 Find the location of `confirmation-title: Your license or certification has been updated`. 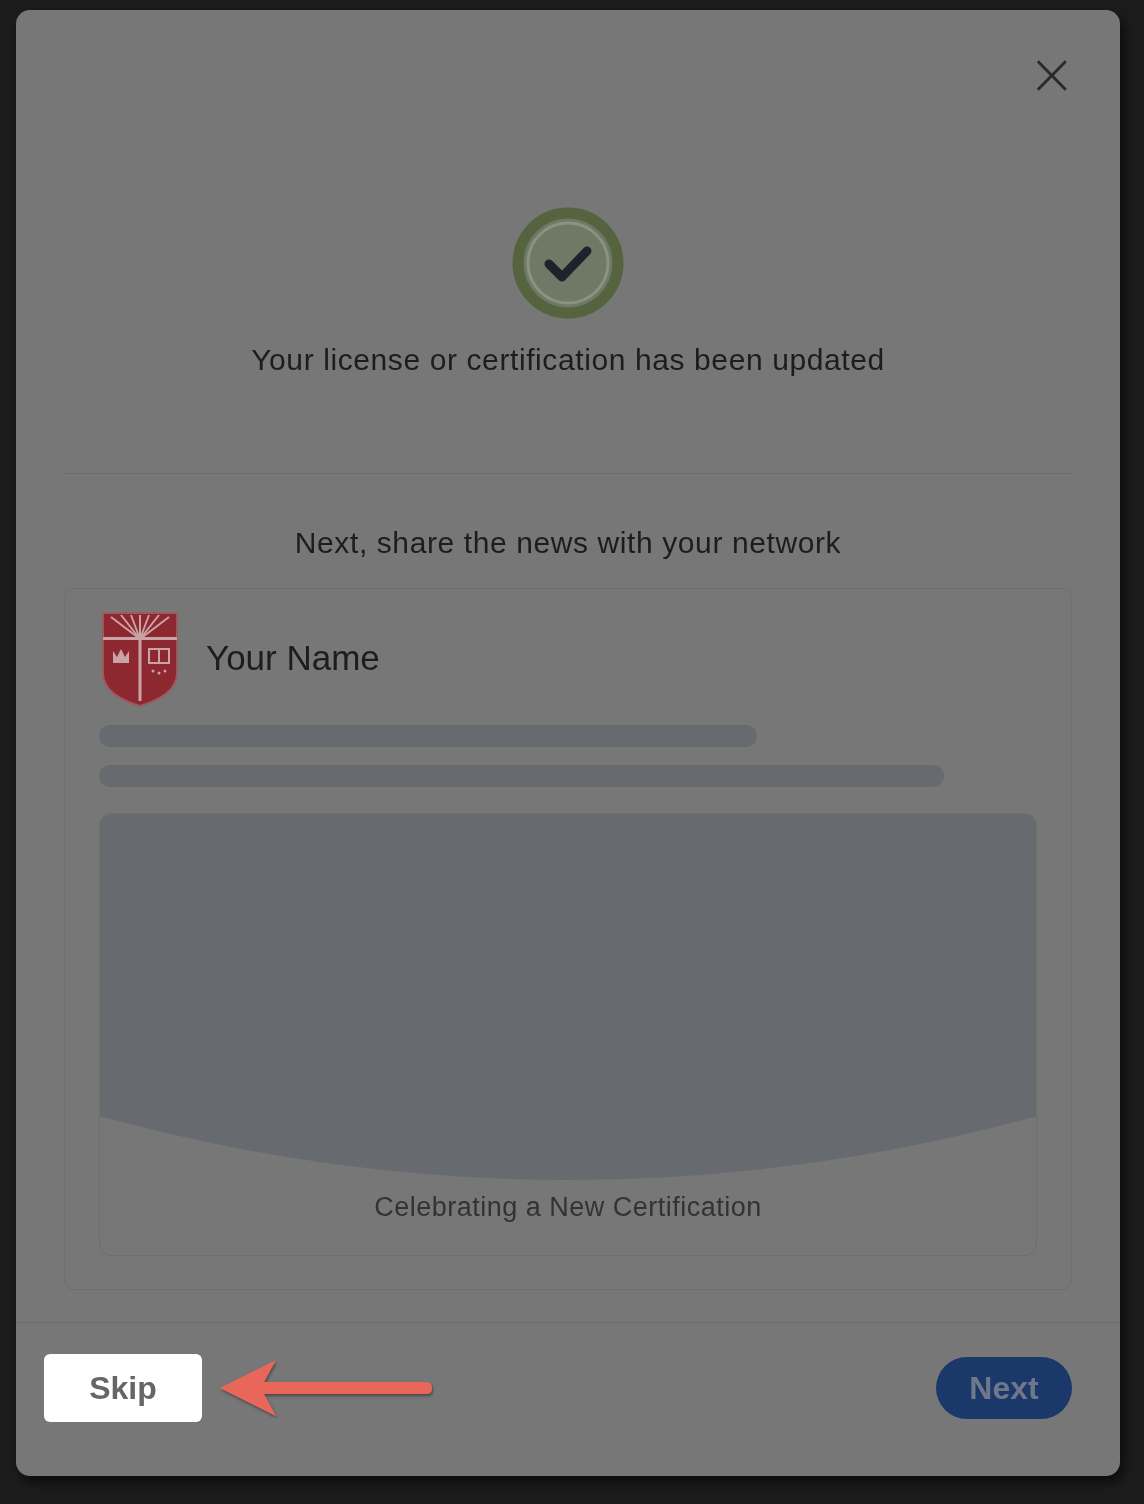

confirmation-title: Your license or certification has been updated is located at coordinates (568, 360).